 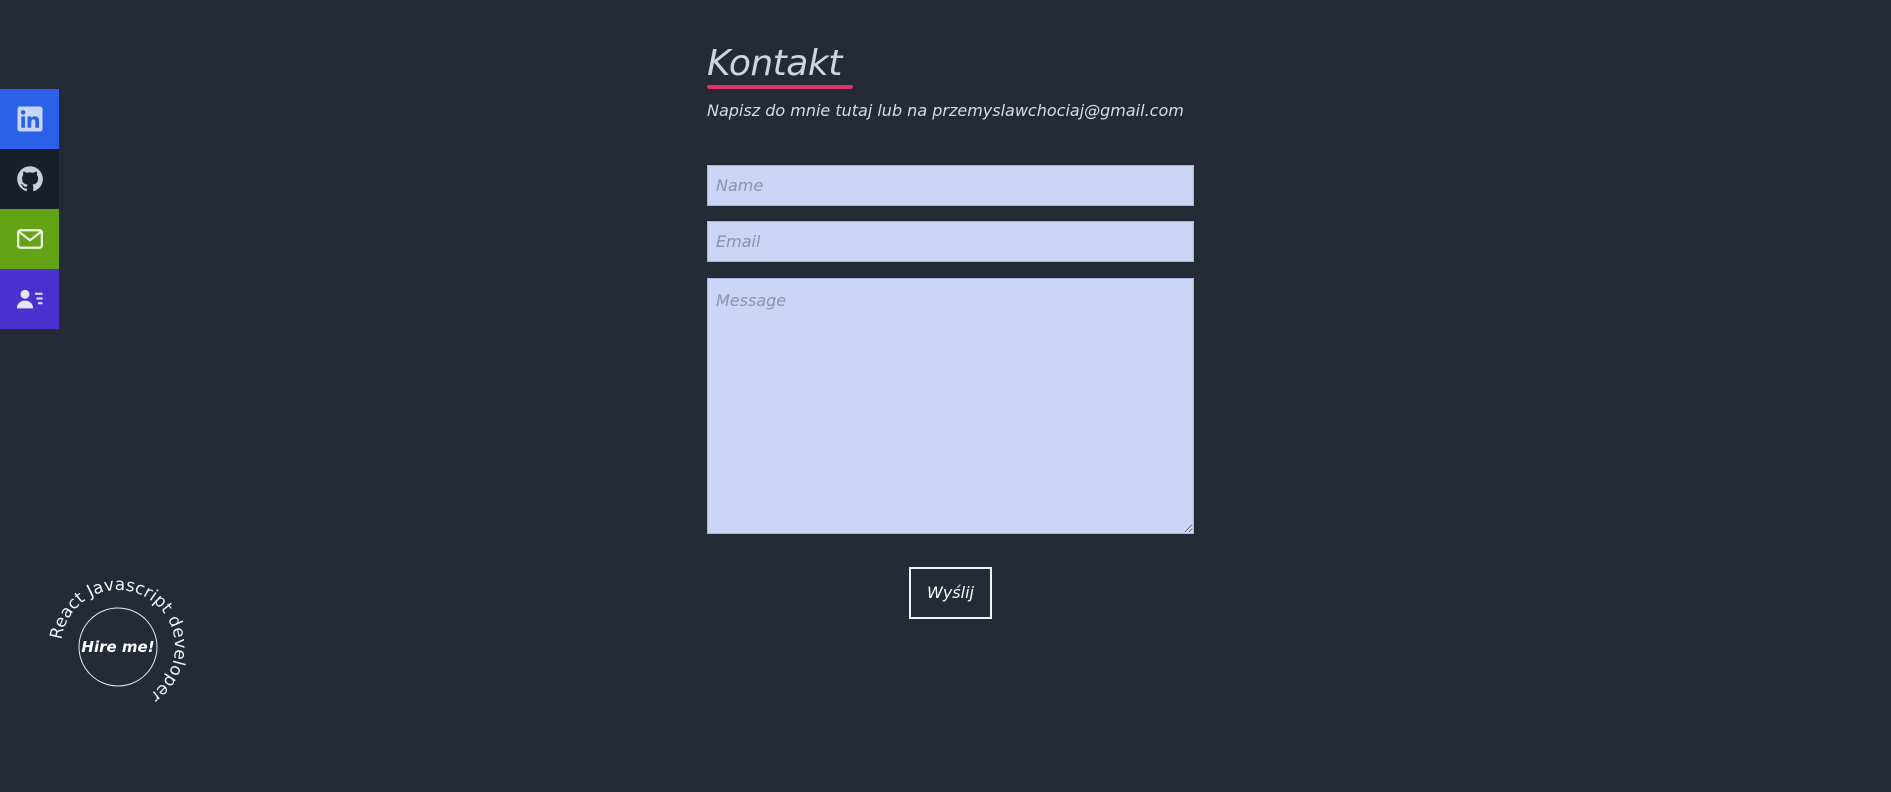 I want to click on message-field, so click(x=950, y=405).